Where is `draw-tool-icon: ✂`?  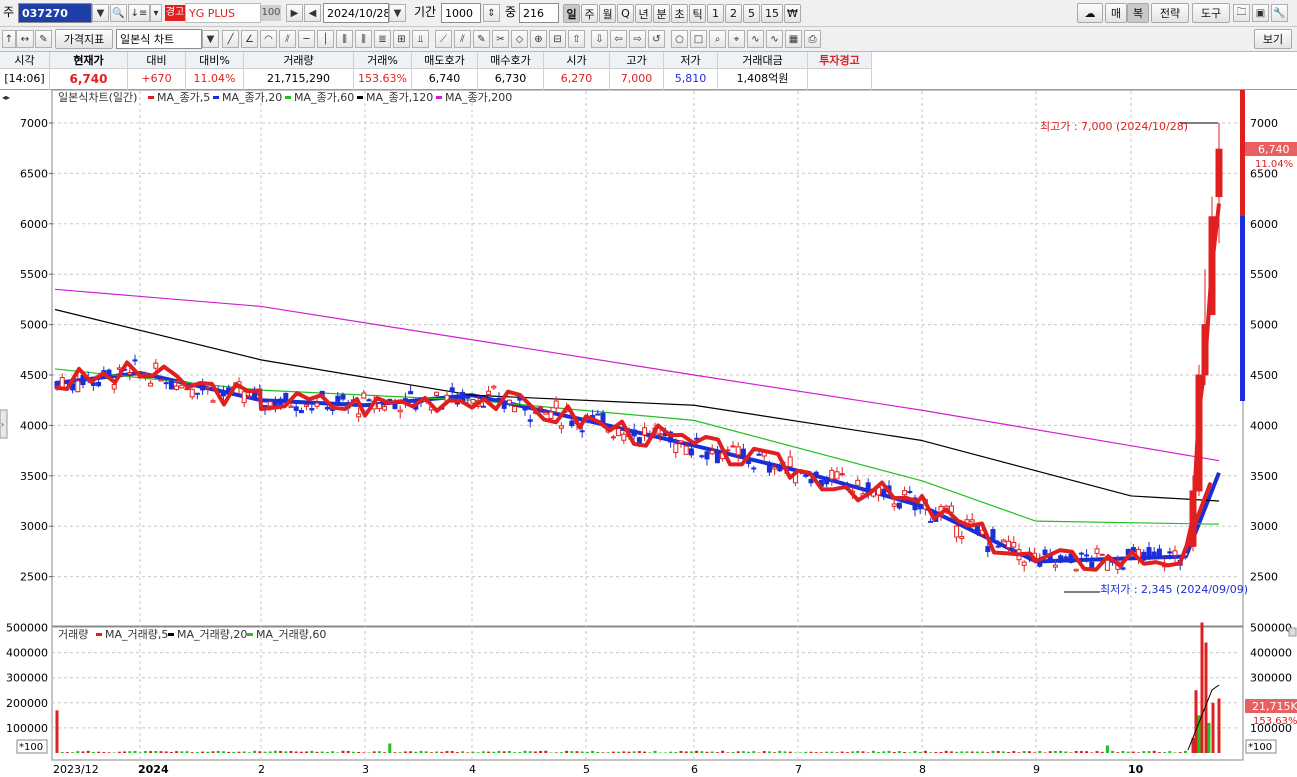
draw-tool-icon: ✂ is located at coordinates (500, 39).